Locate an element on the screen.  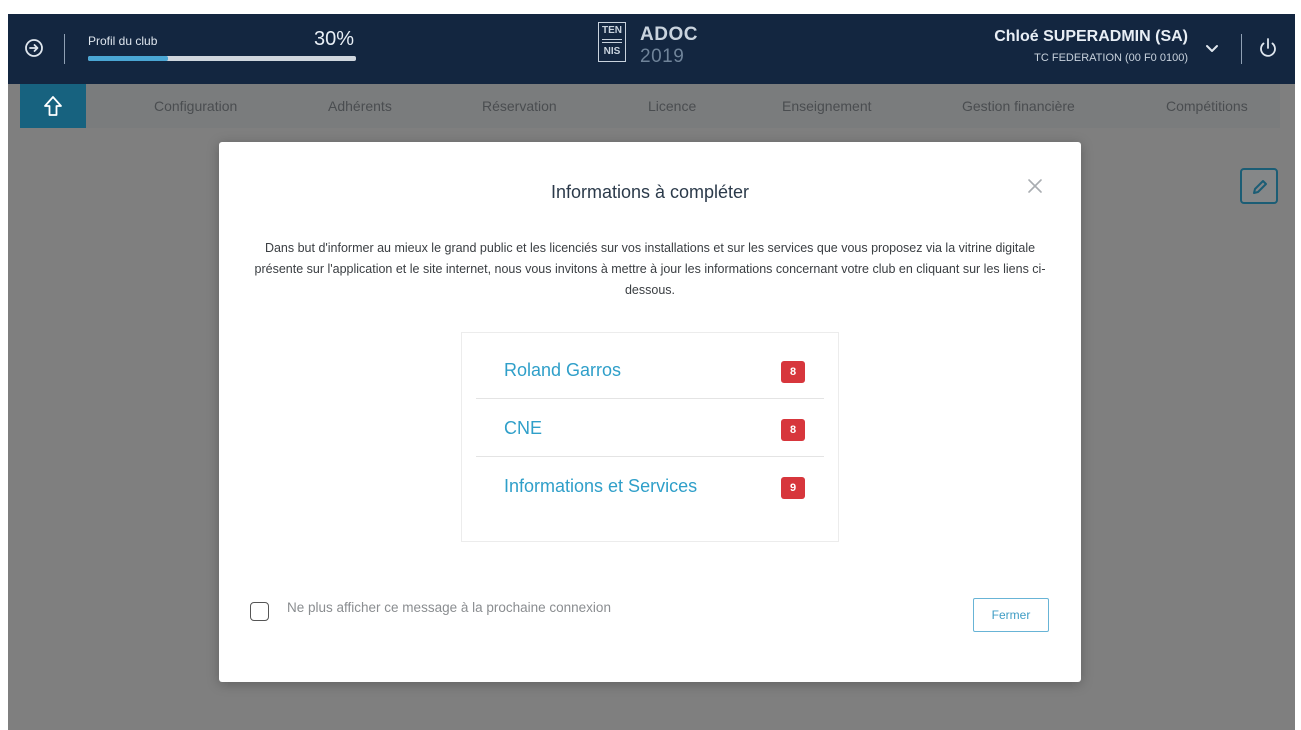
logo-text-top: TEN is located at coordinates (612, 30).